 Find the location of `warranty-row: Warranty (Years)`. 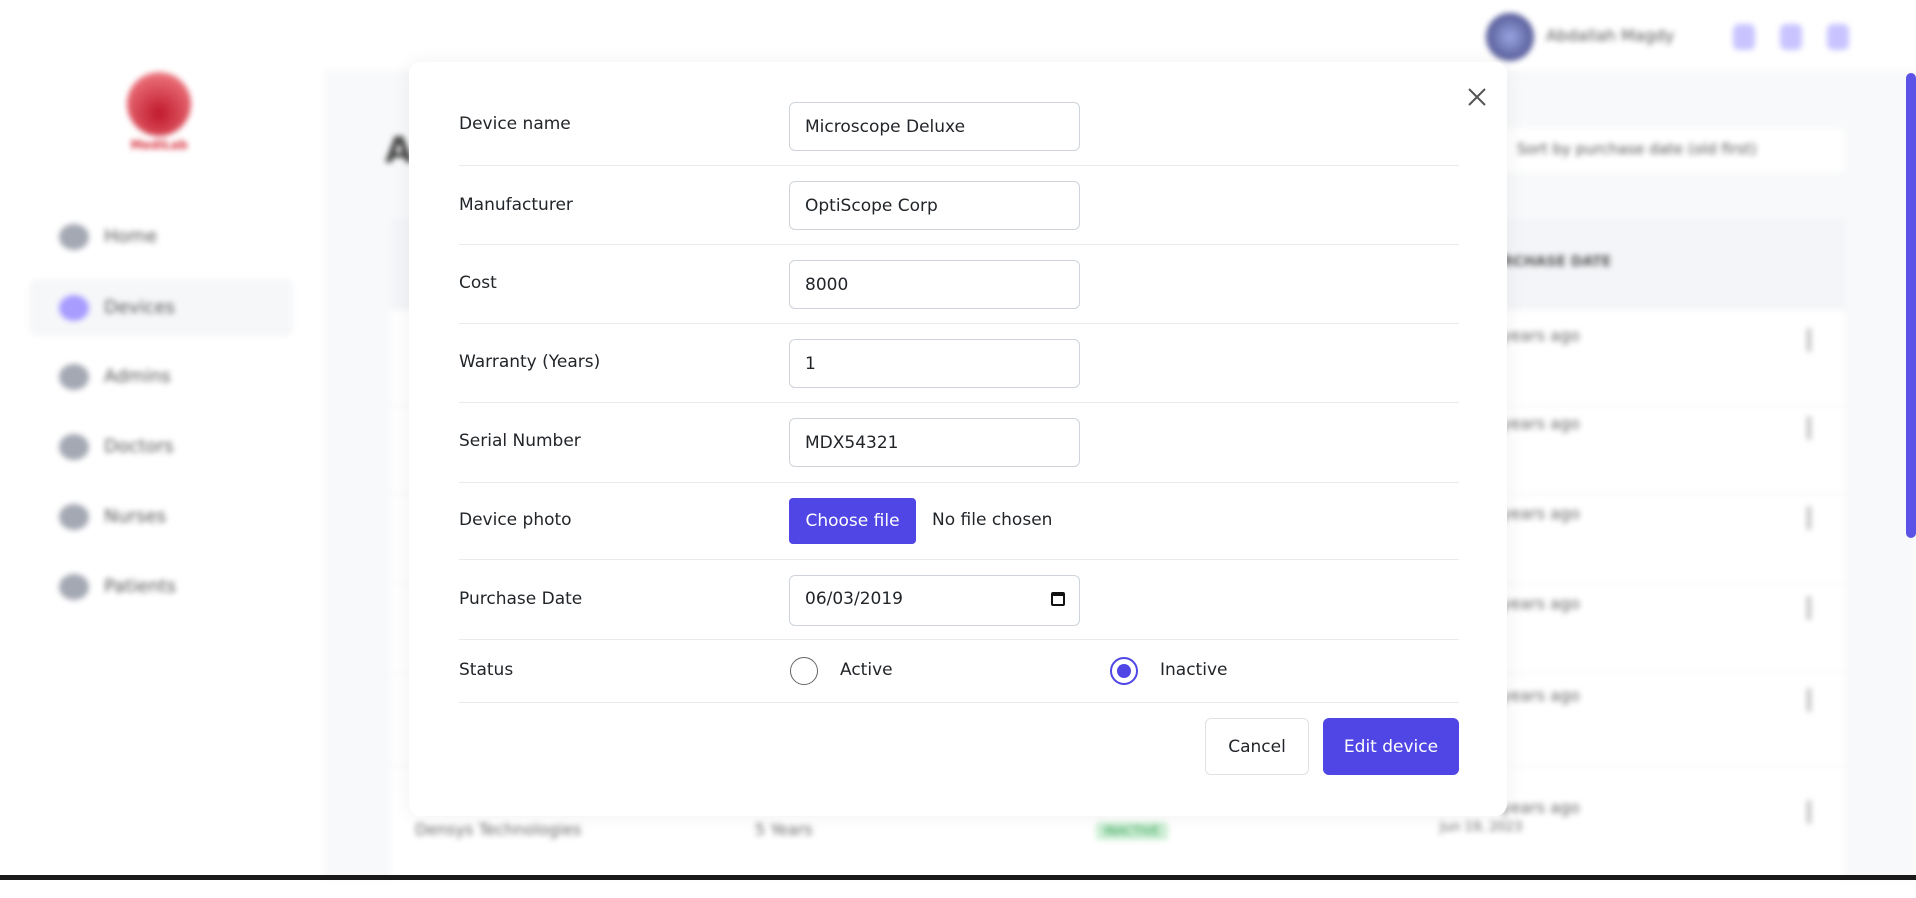

warranty-row: Warranty (Years) is located at coordinates (959, 363).